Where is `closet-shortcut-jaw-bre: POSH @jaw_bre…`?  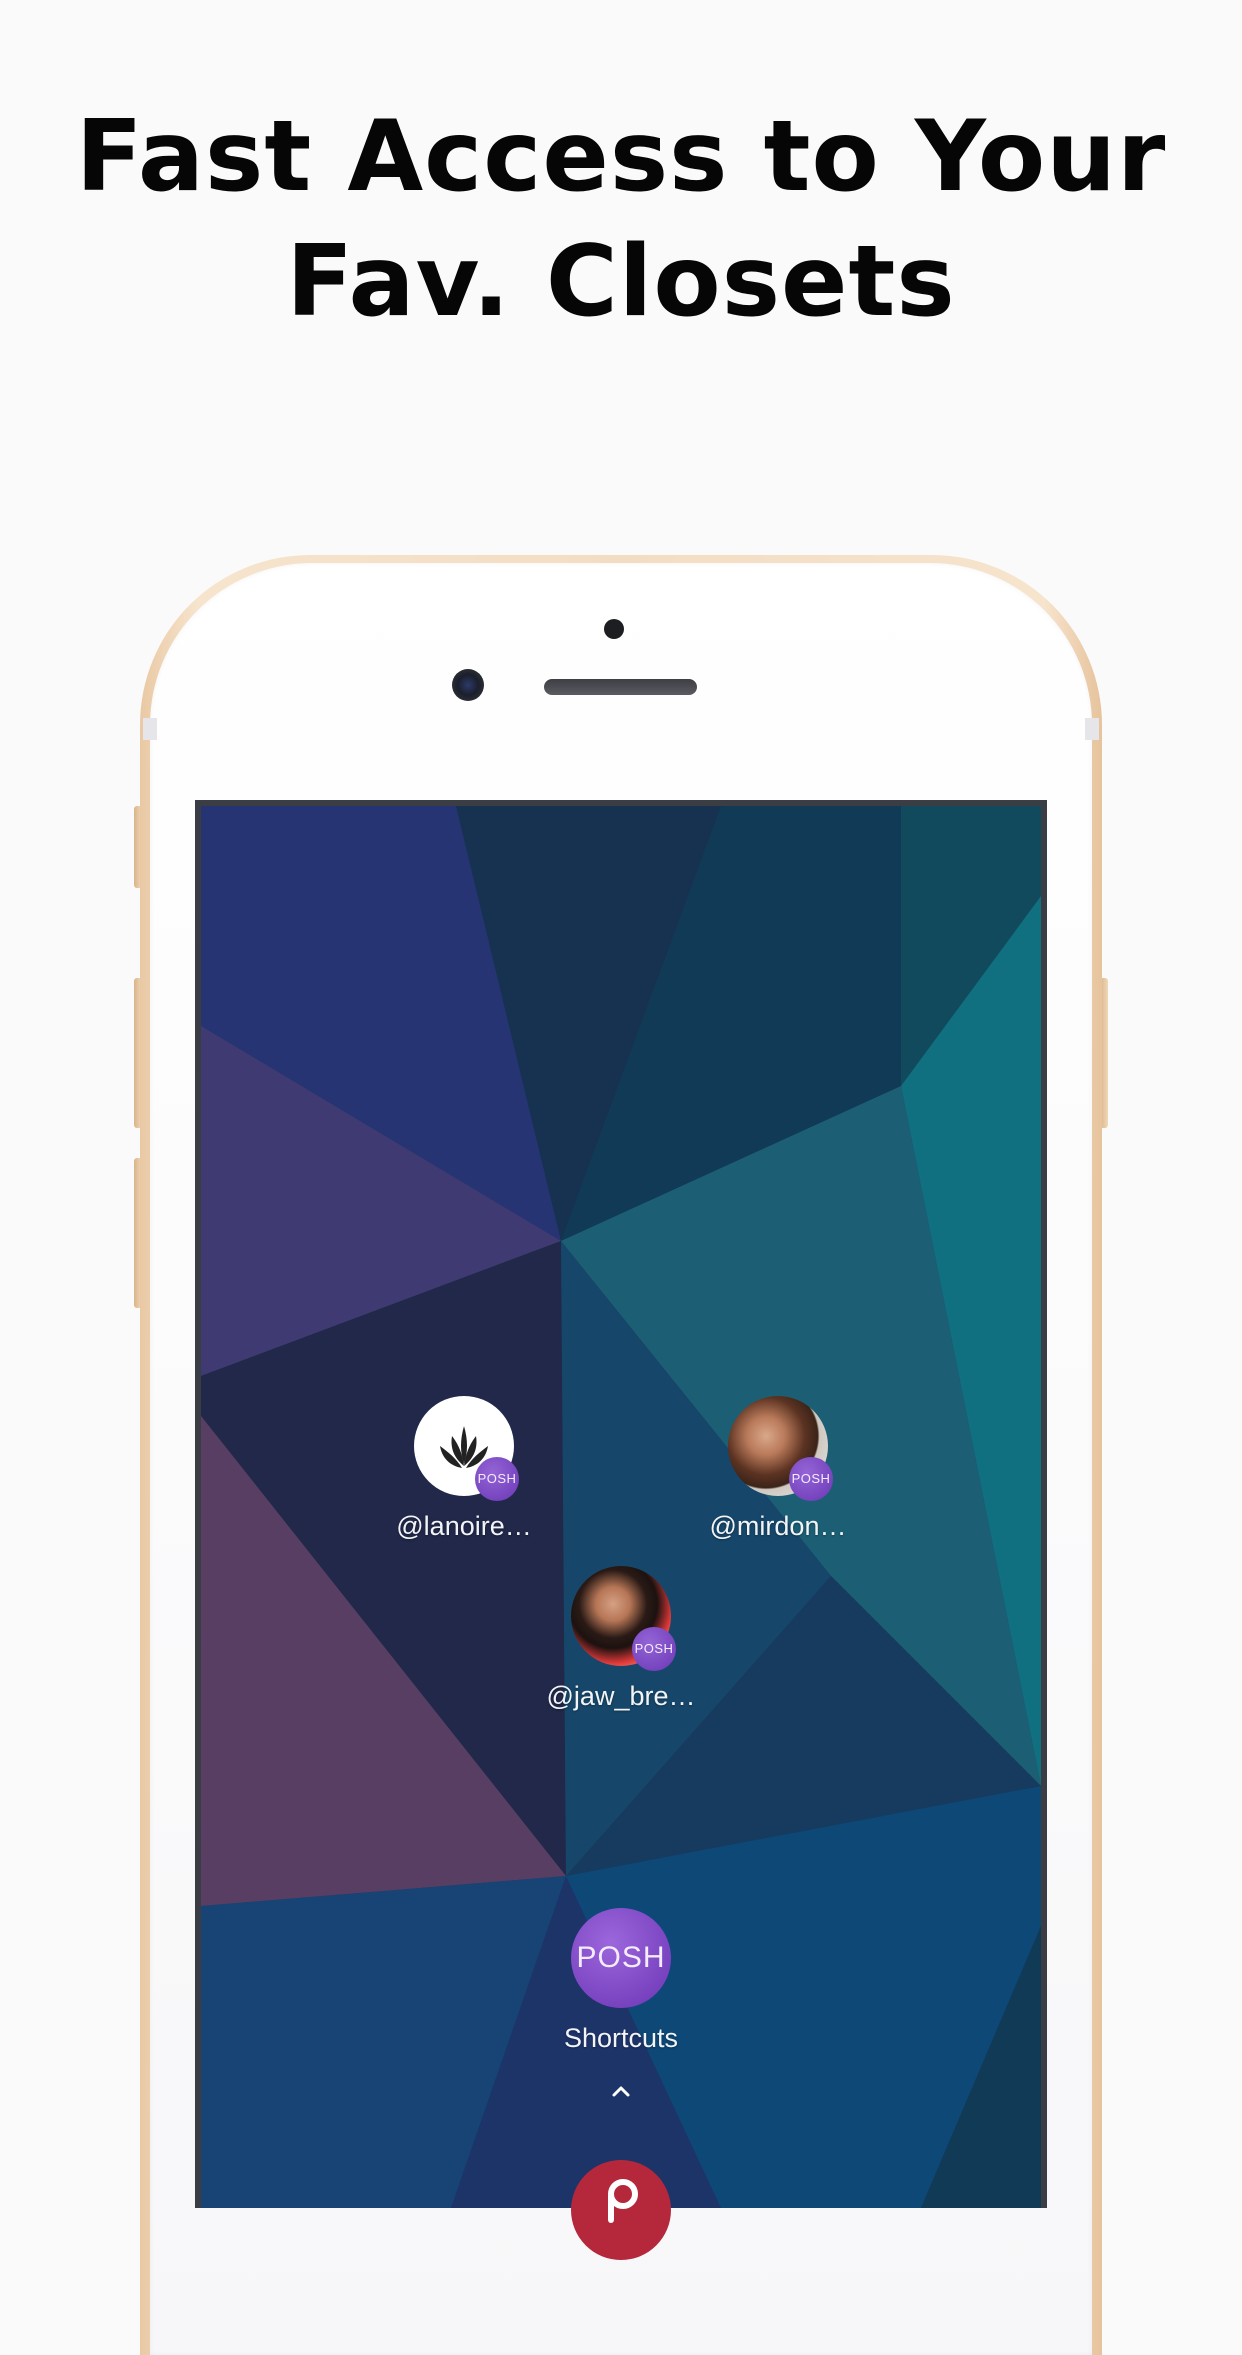 closet-shortcut-jaw-bre: POSH @jaw_bre… is located at coordinates (621, 1639).